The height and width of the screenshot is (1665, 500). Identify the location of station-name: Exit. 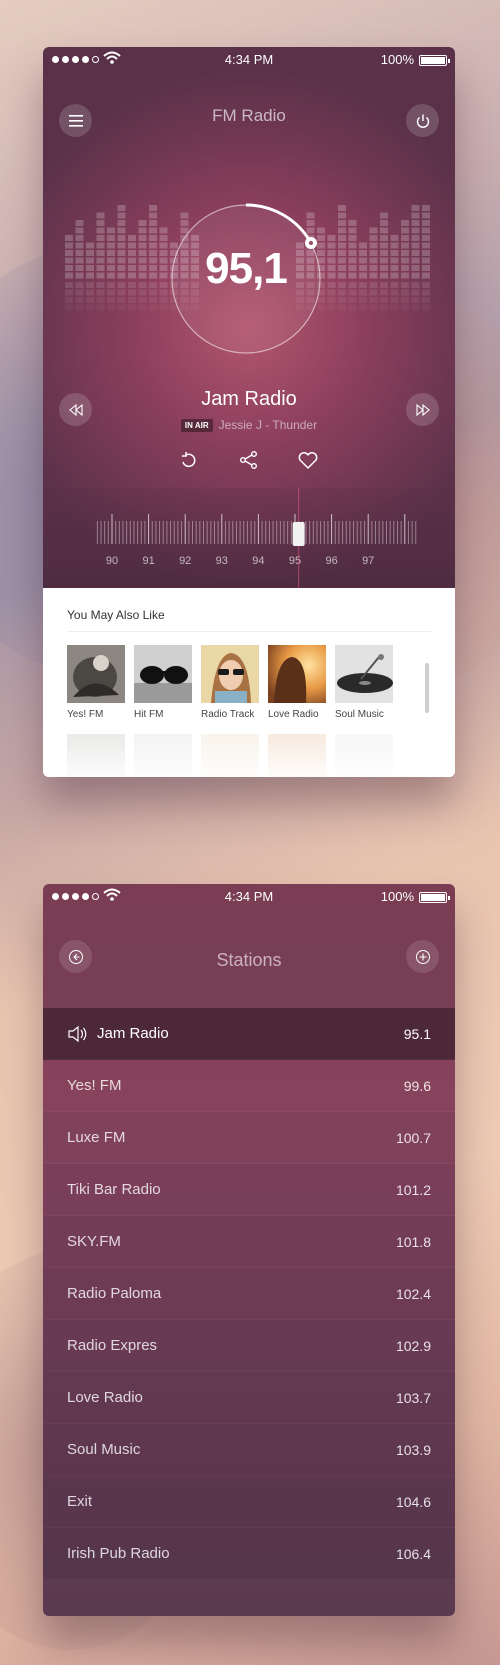
(80, 1501).